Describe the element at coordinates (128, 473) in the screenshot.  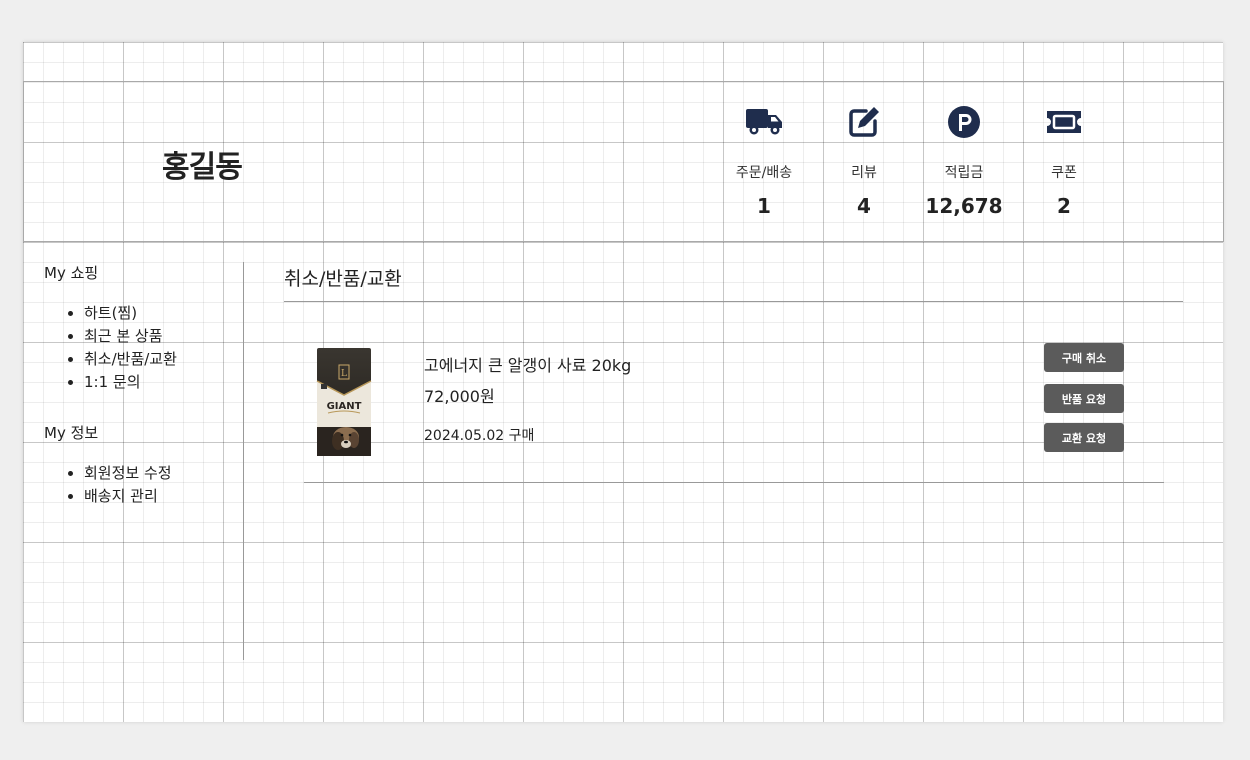
I see `sidebar-item-edit-profile: 회원정보 수정` at that location.